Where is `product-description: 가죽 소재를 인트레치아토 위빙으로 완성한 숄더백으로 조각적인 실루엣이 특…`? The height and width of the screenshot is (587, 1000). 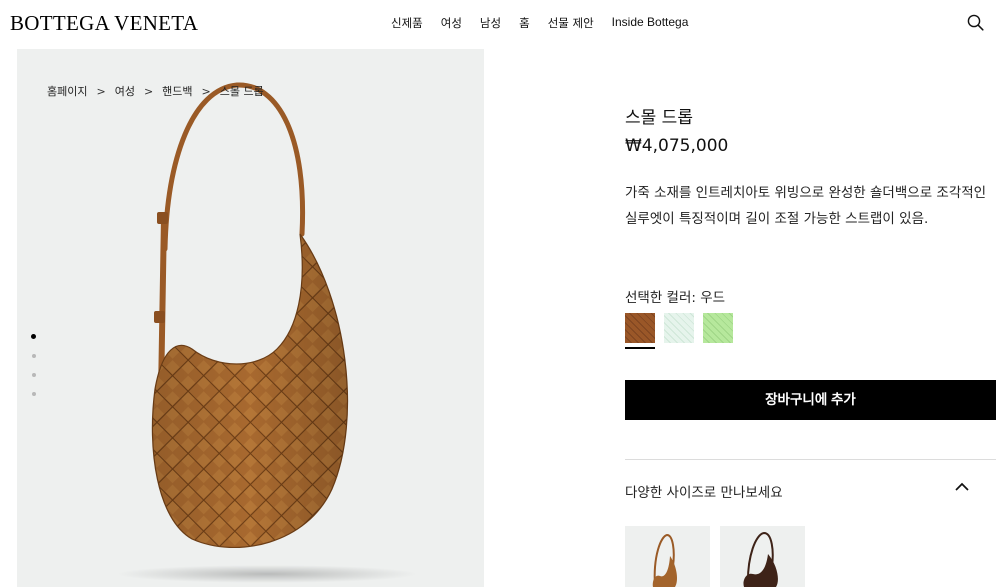 product-description: 가죽 소재를 인트레치아토 위빙으로 완성한 숄더백으로 조각적인 실루엣이 특… is located at coordinates (806, 206).